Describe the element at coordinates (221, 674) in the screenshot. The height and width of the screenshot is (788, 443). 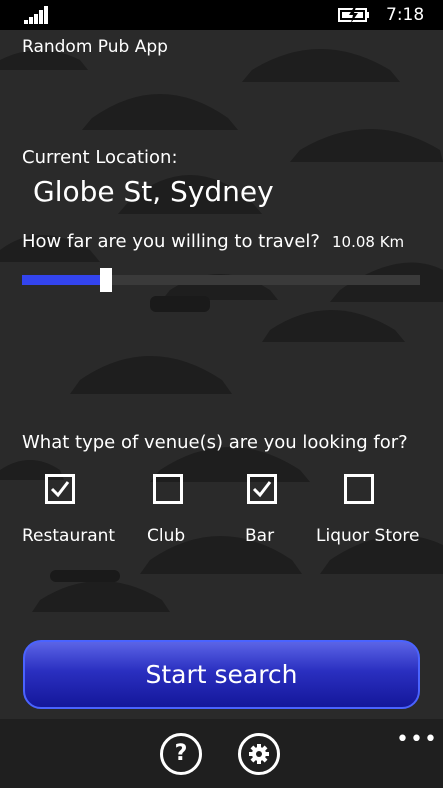
I see `start-search-button: Start search` at that location.